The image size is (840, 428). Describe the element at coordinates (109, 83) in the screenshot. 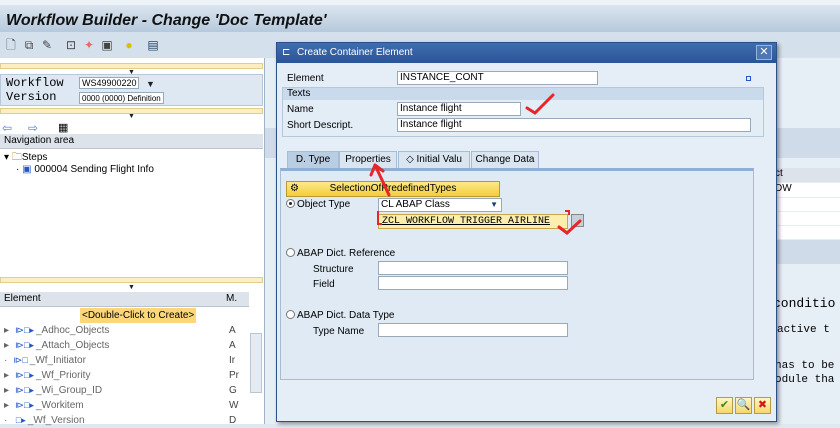

I see `workflow-field: WS49900220` at that location.